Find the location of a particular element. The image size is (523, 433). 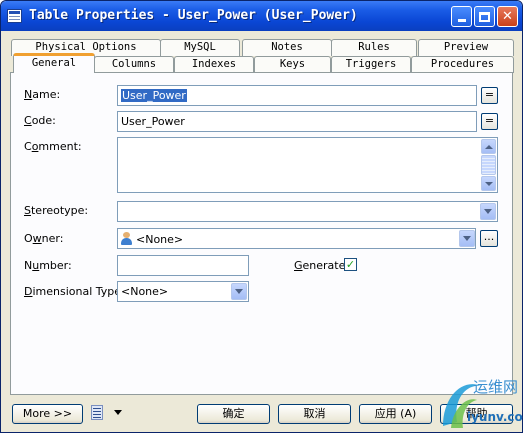

stereotype-label: Stereotype: is located at coordinates (56, 210).